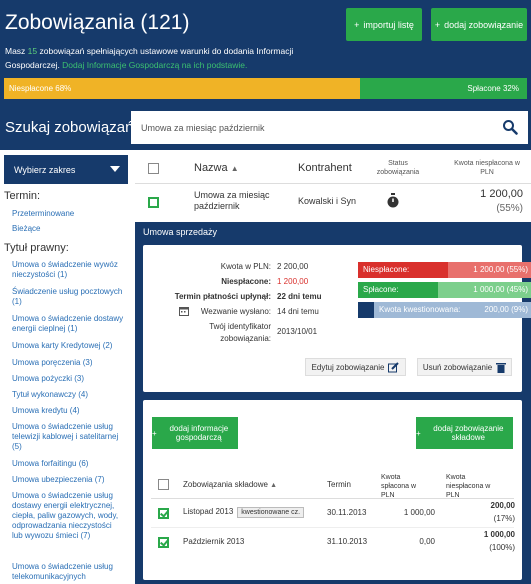 The height and width of the screenshot is (584, 531). Describe the element at coordinates (398, 290) in the screenshot. I see `stat-paid-label: Spłacone:` at that location.